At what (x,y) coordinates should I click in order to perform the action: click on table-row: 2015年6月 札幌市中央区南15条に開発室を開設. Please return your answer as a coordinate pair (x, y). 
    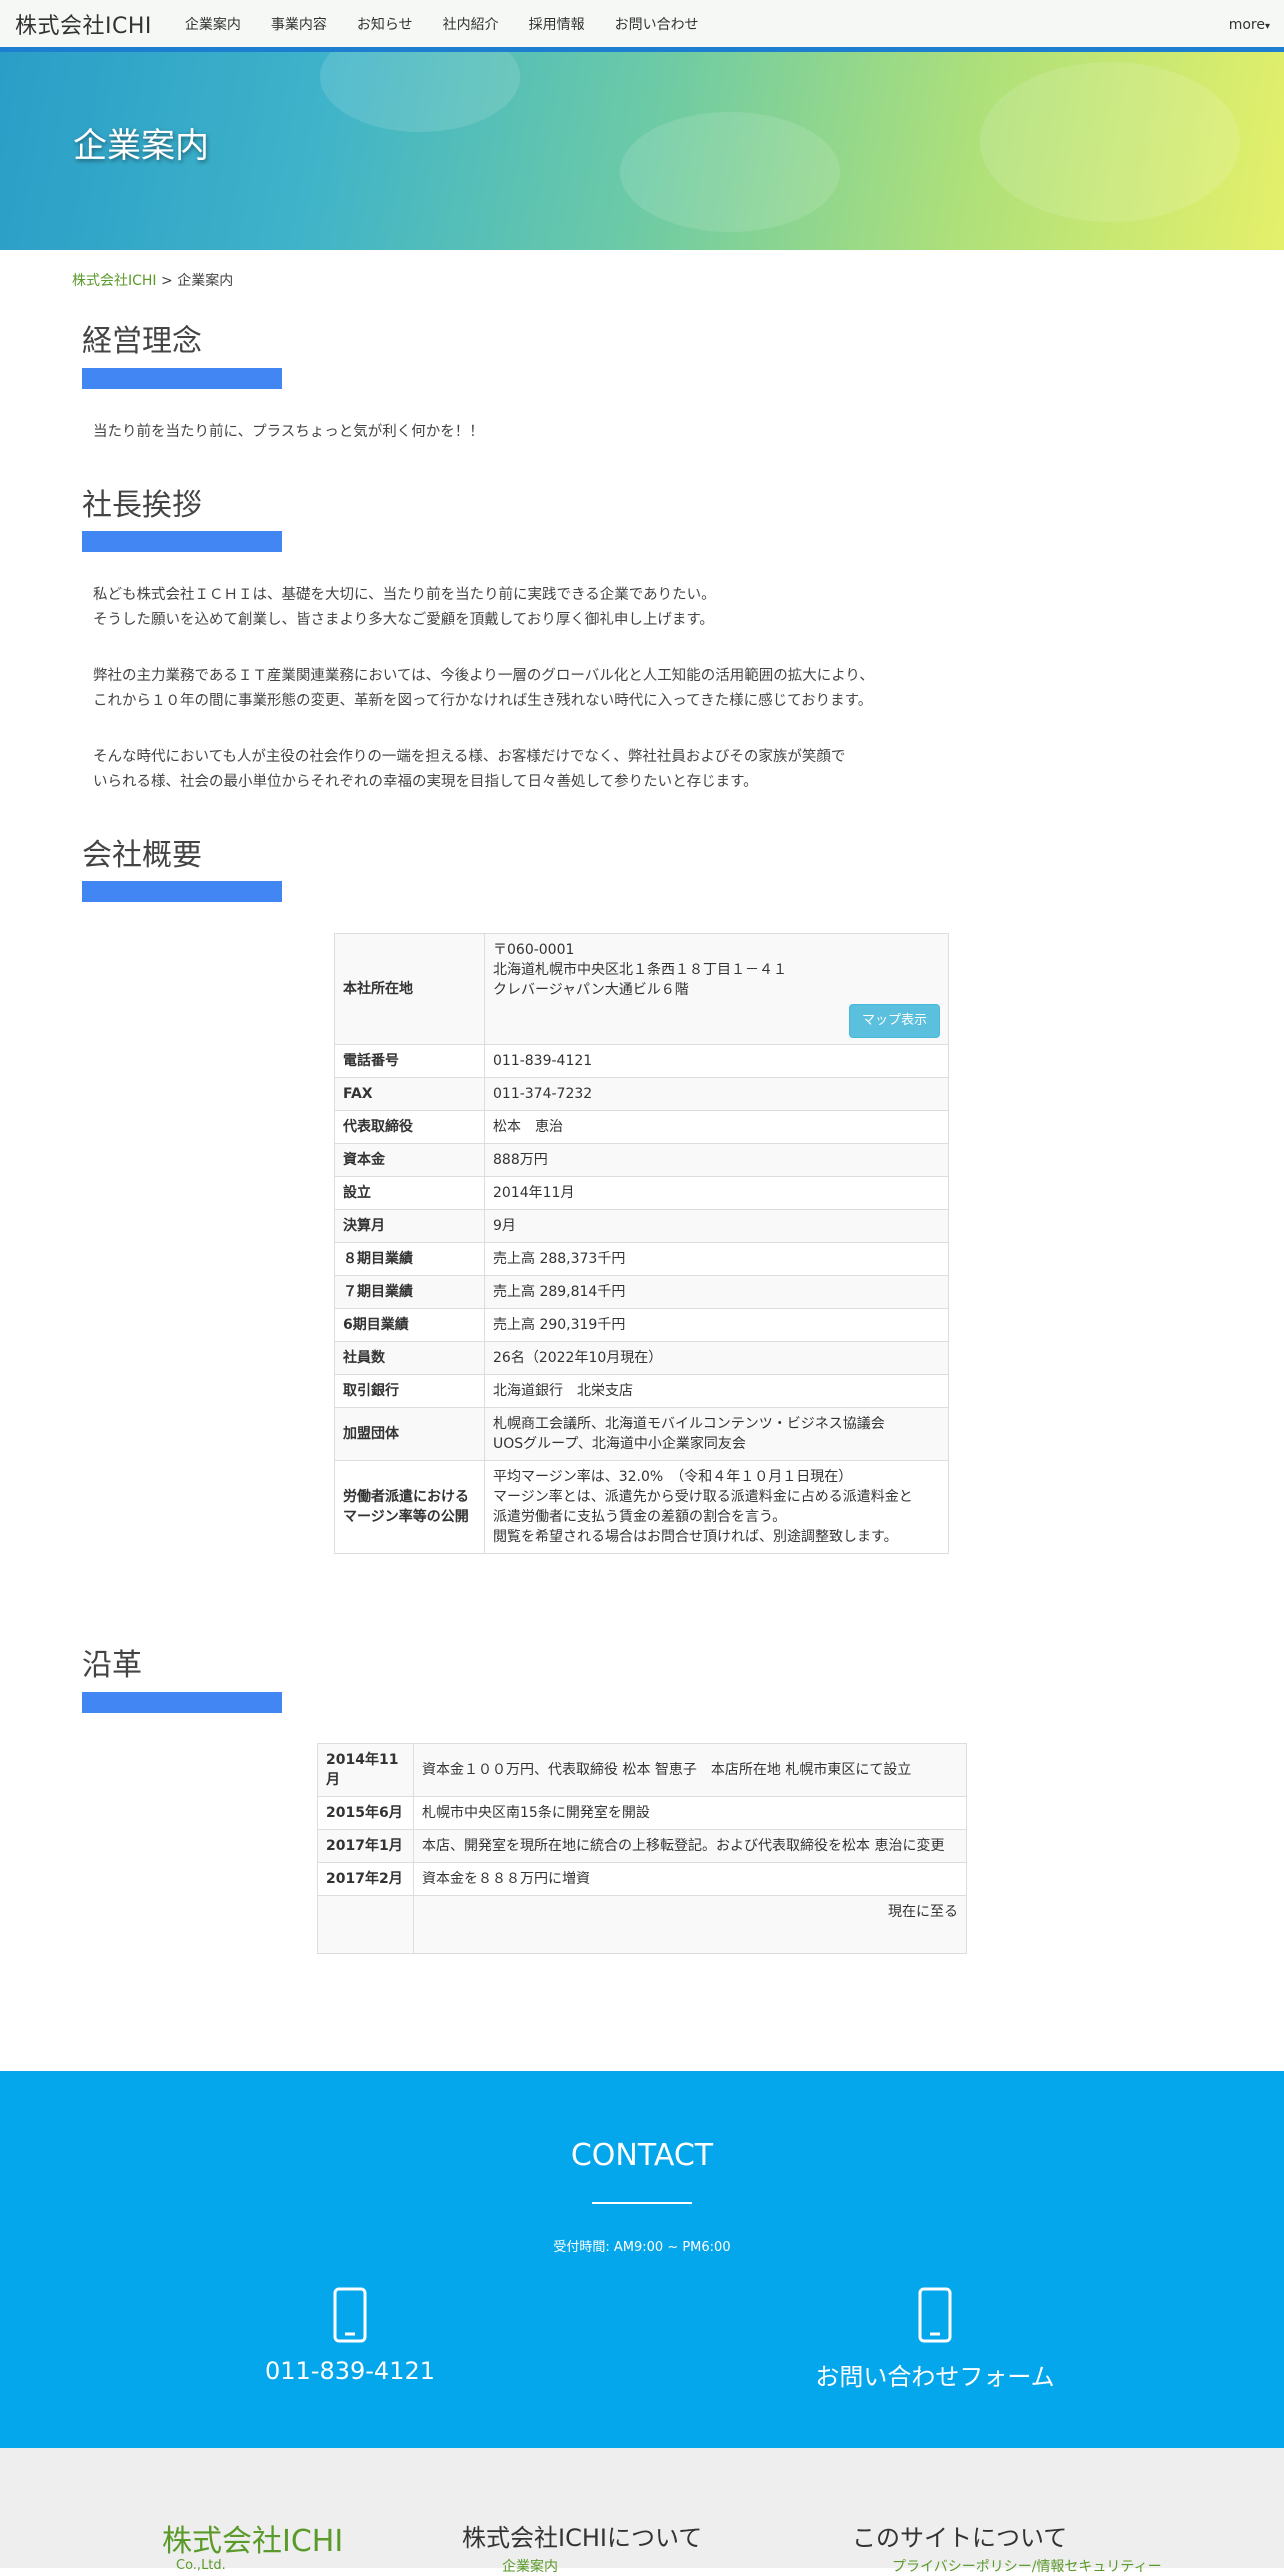
    Looking at the image, I should click on (642, 1813).